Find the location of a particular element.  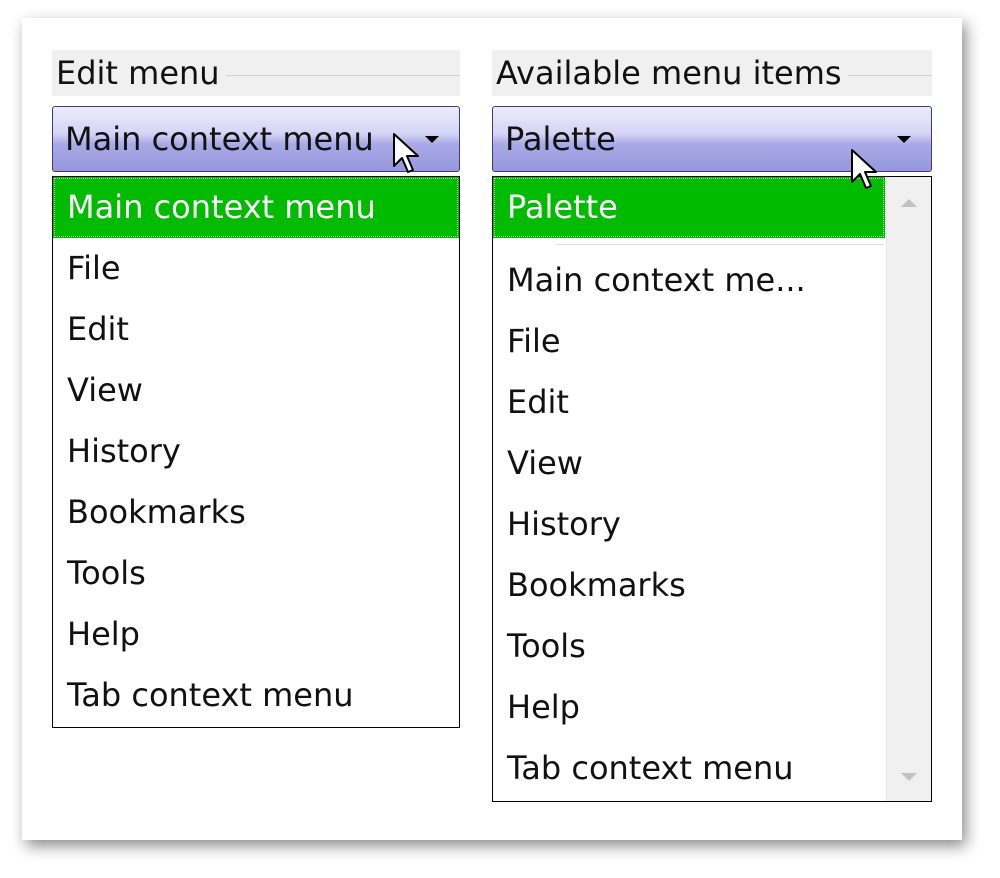

edit-menu-item: Help is located at coordinates (256, 634).